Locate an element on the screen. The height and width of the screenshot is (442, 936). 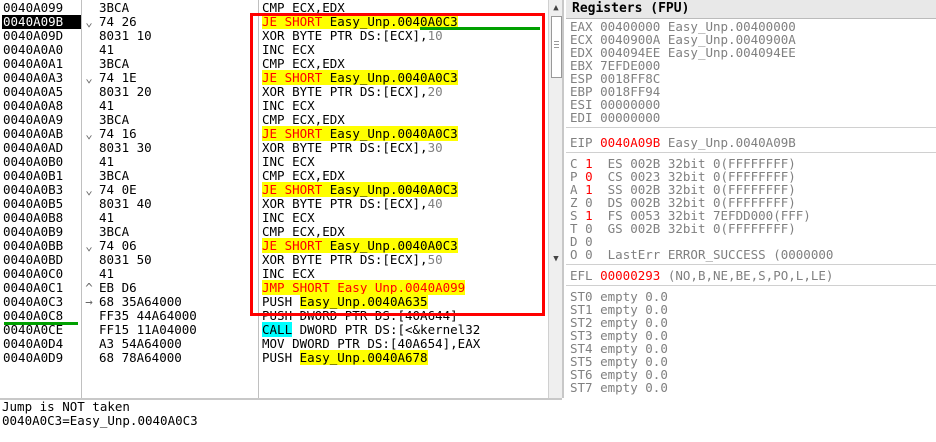
address-cell: 0040A09D is located at coordinates (41, 36).